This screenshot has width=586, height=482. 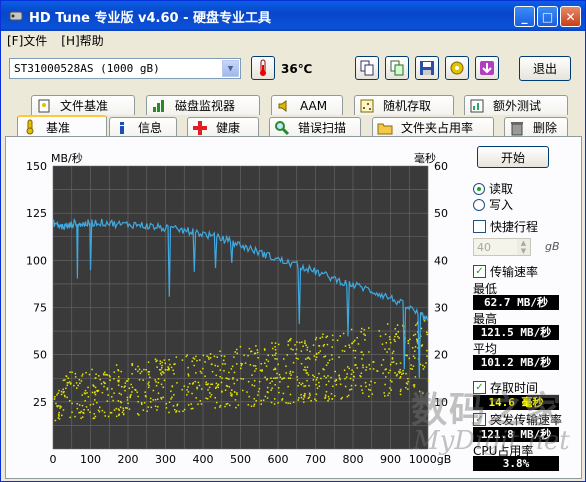 I want to click on quick-stroke-size-input: 40 ▲ ▼, so click(x=502, y=247).